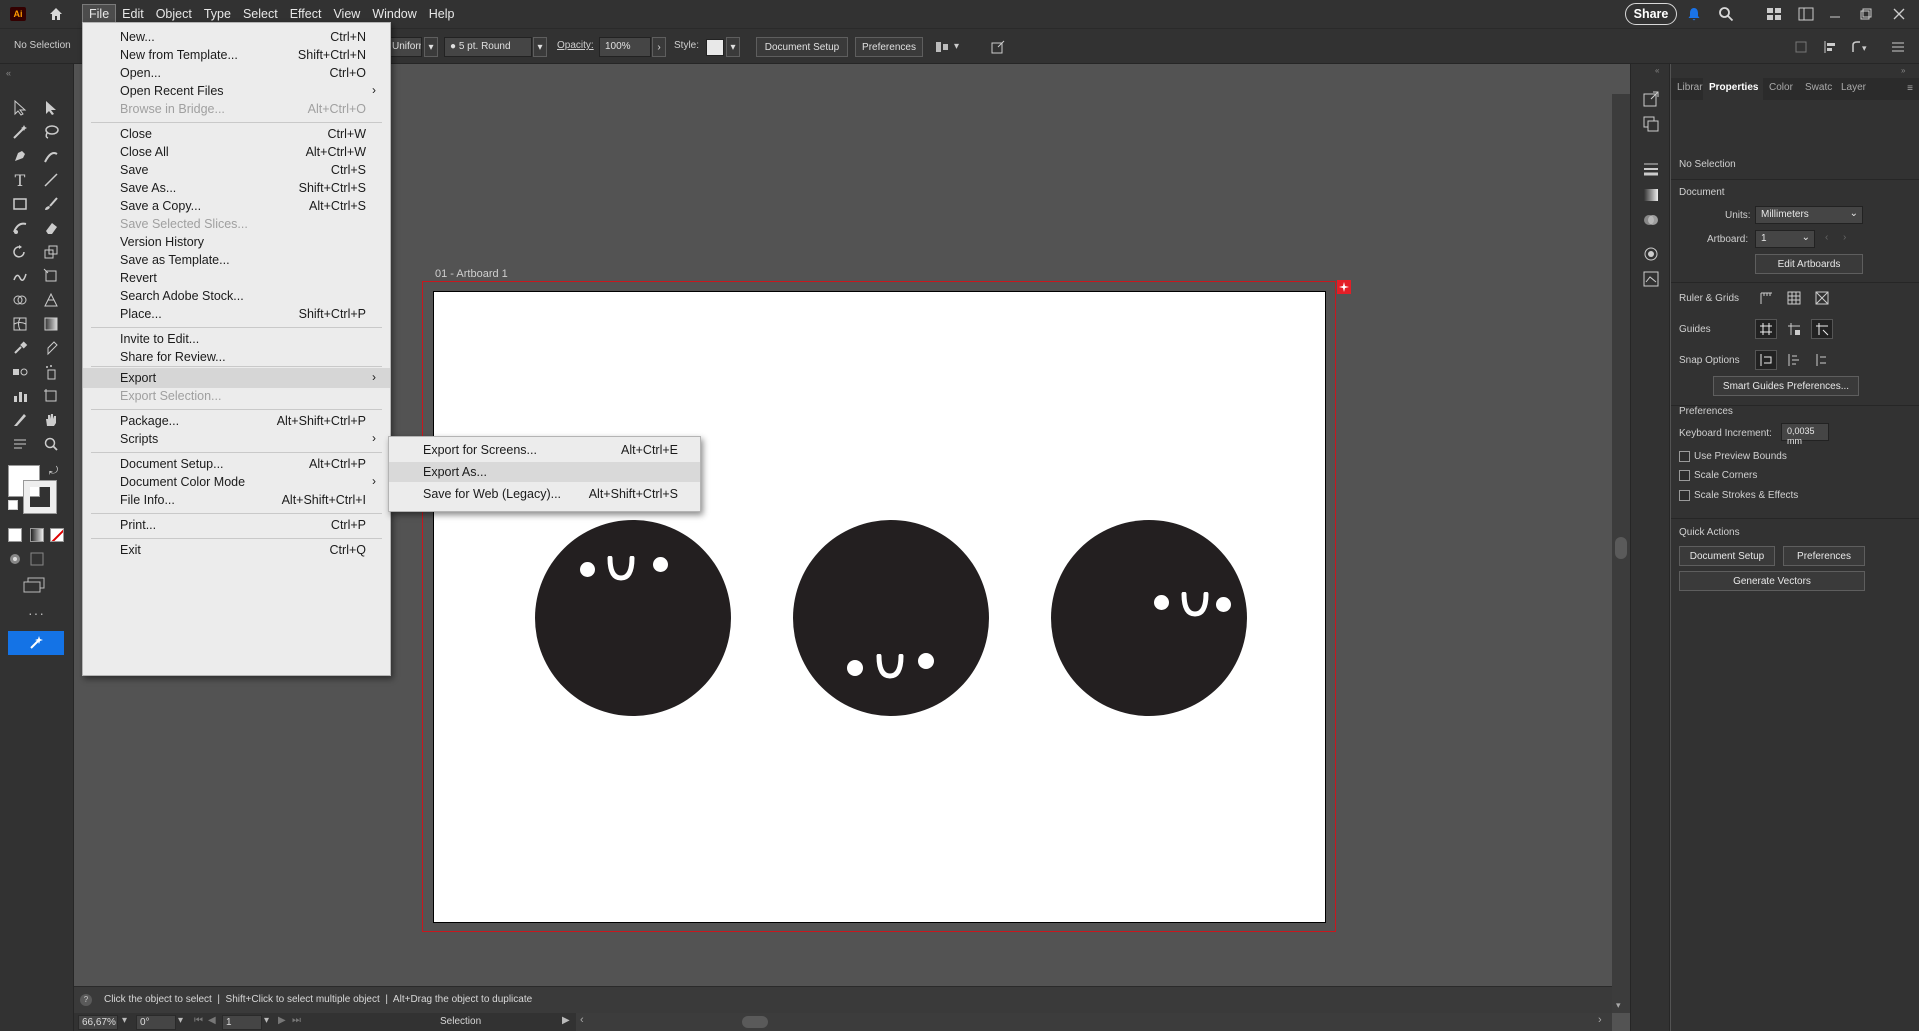 The height and width of the screenshot is (1031, 1919). What do you see at coordinates (156, 1022) in the screenshot?
I see `rotation-input: 0°` at bounding box center [156, 1022].